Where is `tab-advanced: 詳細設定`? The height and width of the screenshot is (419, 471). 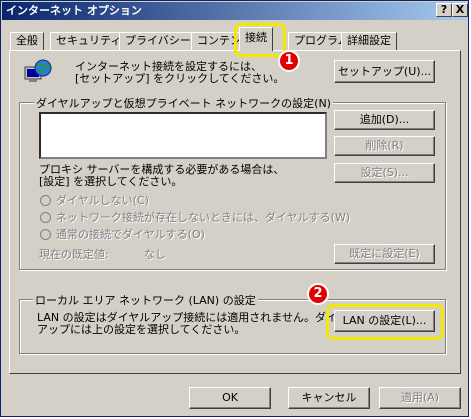 tab-advanced: 詳細設定 is located at coordinates (369, 41).